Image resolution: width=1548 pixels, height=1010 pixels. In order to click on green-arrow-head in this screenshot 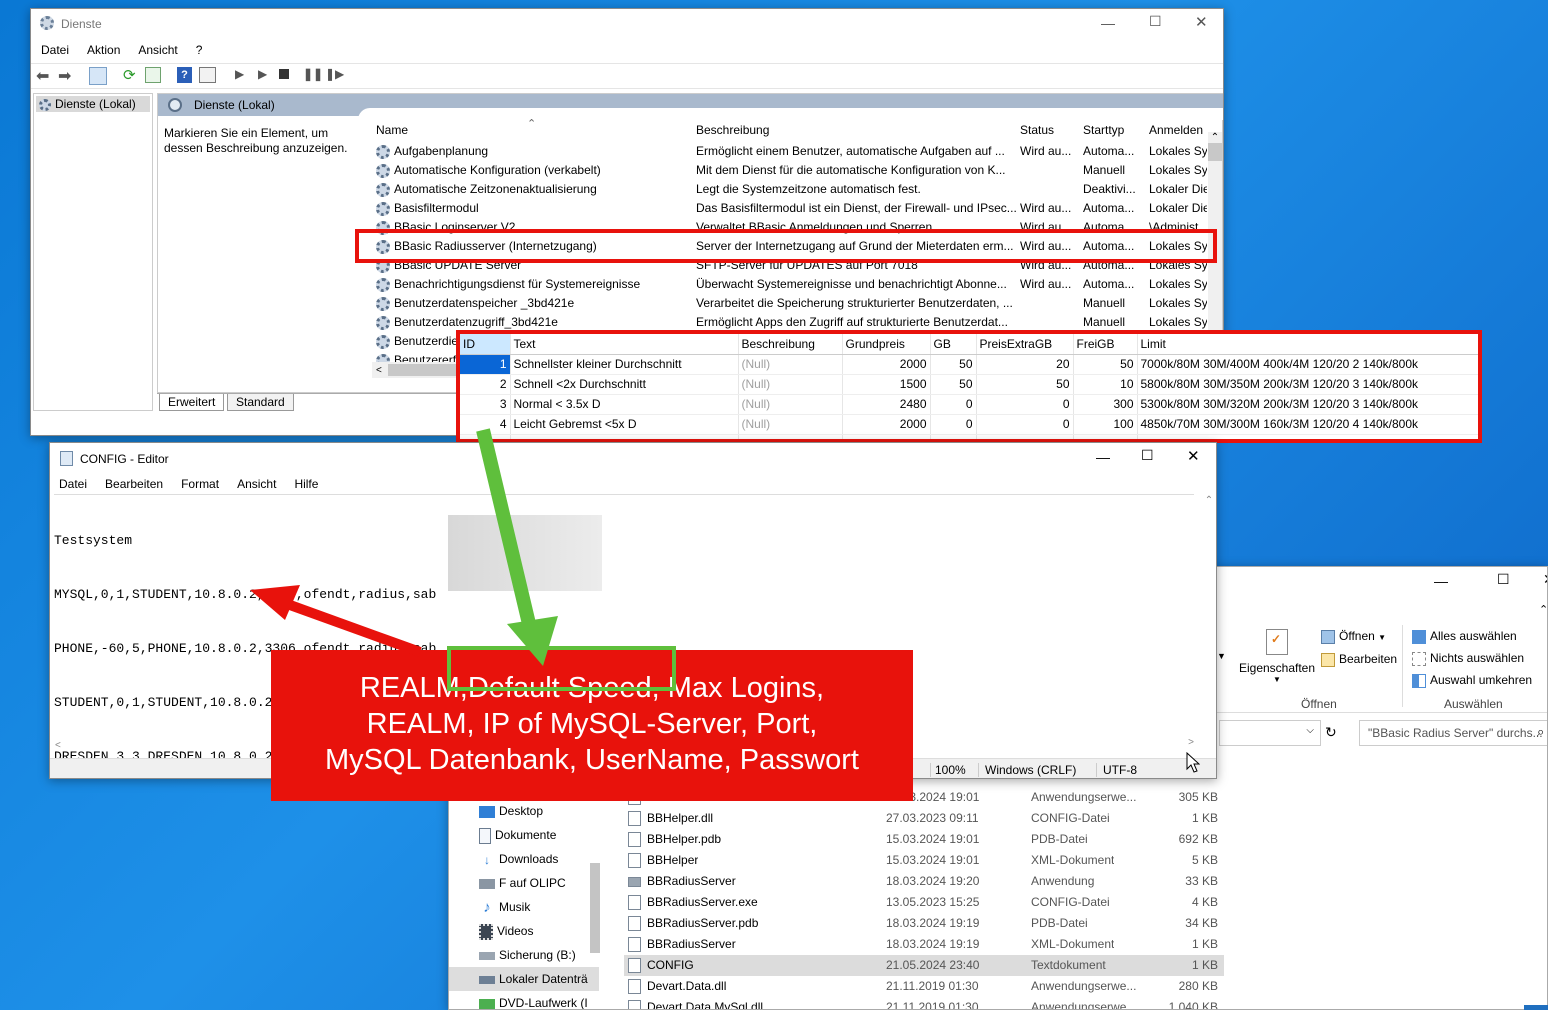, I will do `click(532, 641)`.